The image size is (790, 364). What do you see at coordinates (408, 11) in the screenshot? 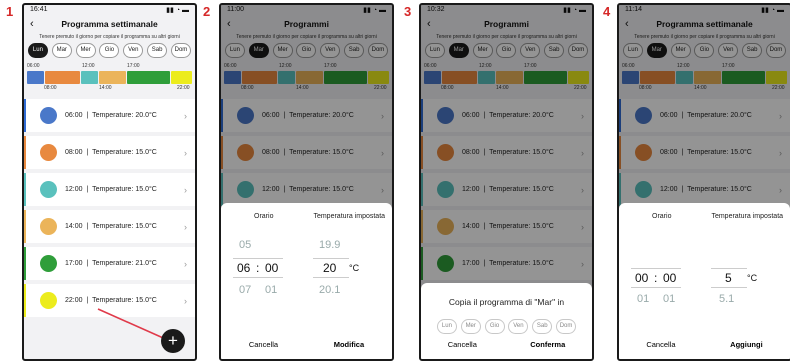
I see `step-number-3: 3` at bounding box center [408, 11].